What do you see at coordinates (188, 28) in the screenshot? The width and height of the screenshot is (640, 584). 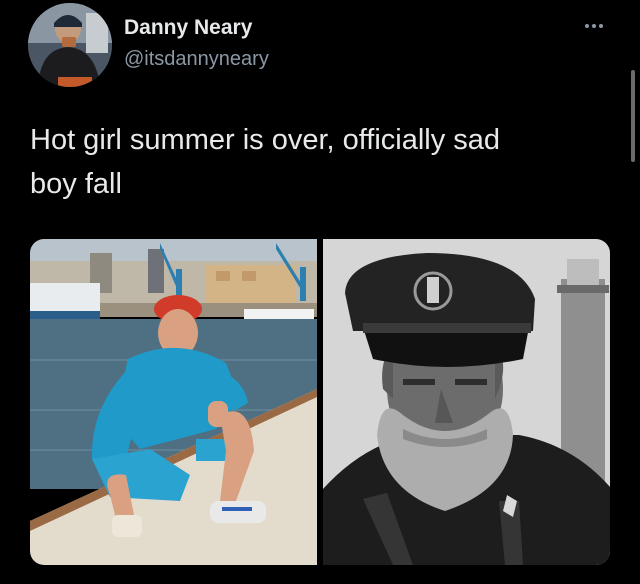 I see `author-name: Danny Neary` at bounding box center [188, 28].